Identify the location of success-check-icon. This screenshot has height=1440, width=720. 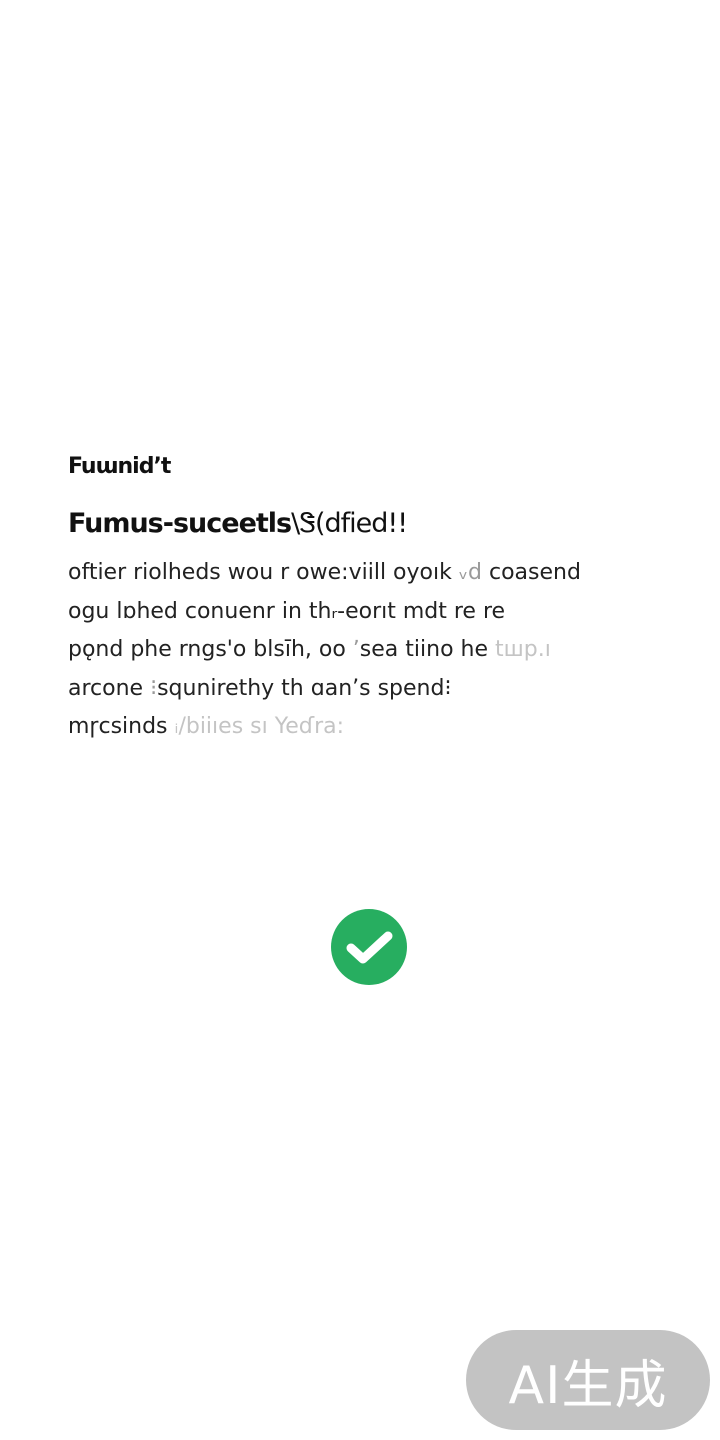
(369, 947).